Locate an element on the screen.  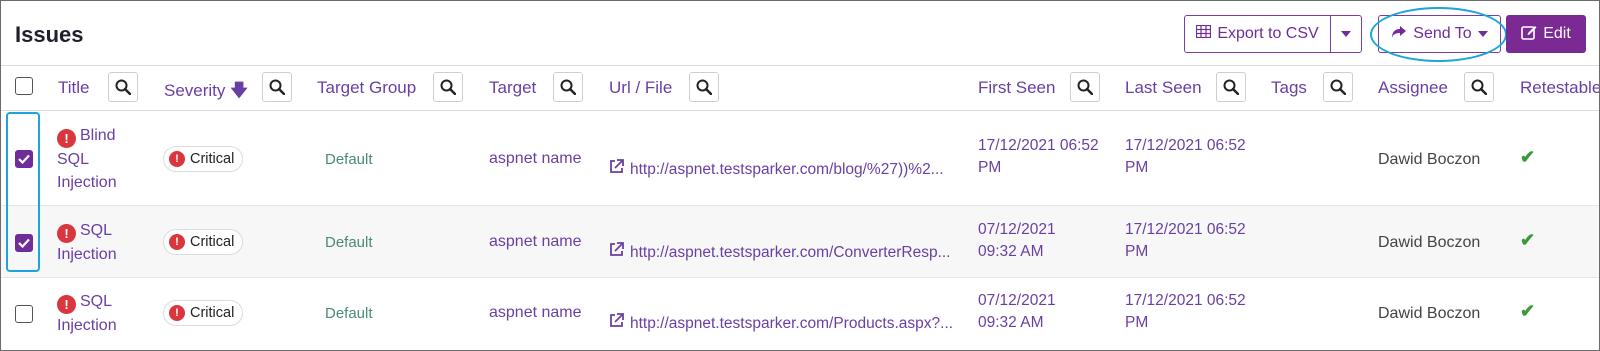
column-severity: Severity 🡇 is located at coordinates (206, 92).